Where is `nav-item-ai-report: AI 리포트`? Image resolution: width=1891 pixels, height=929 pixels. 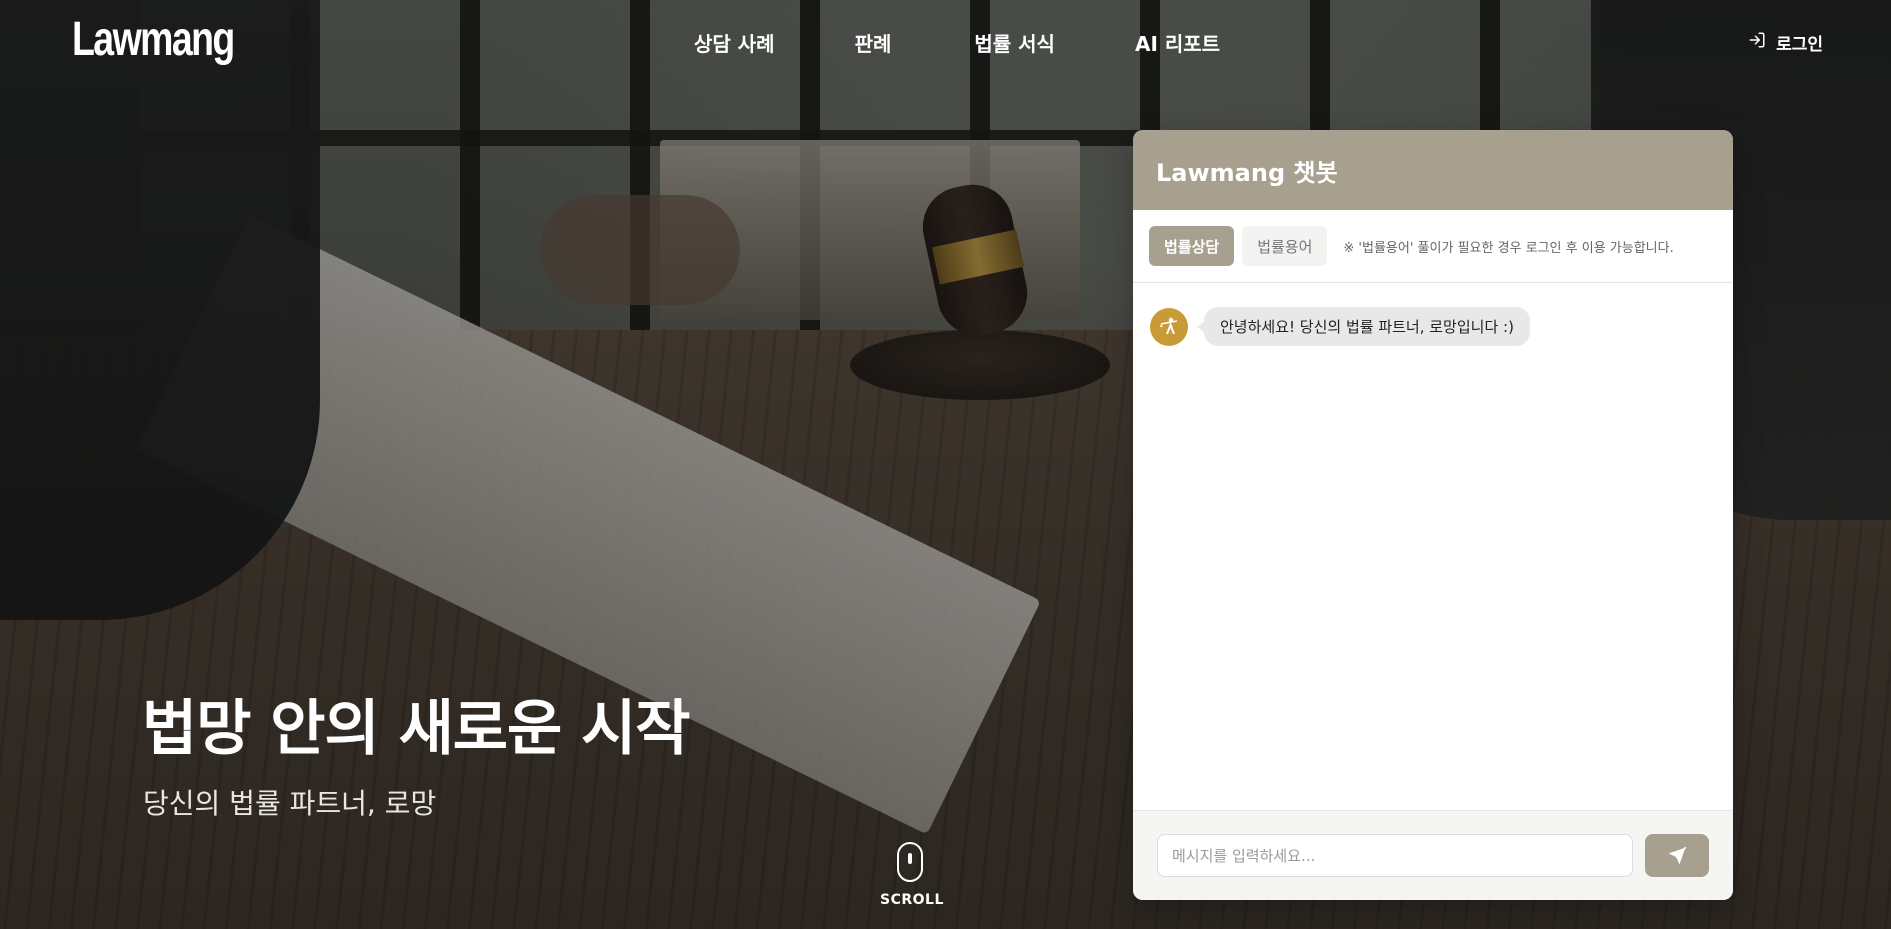 nav-item-ai-report: AI 리포트 is located at coordinates (1177, 42).